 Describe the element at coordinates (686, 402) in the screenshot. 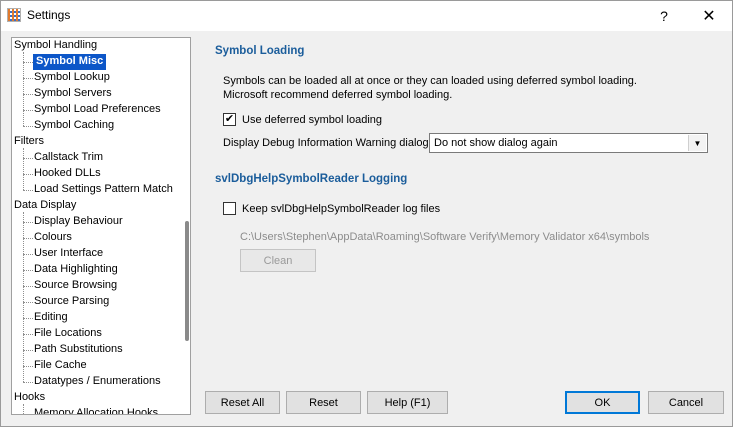

I see `cancel-button: Cancel` at that location.